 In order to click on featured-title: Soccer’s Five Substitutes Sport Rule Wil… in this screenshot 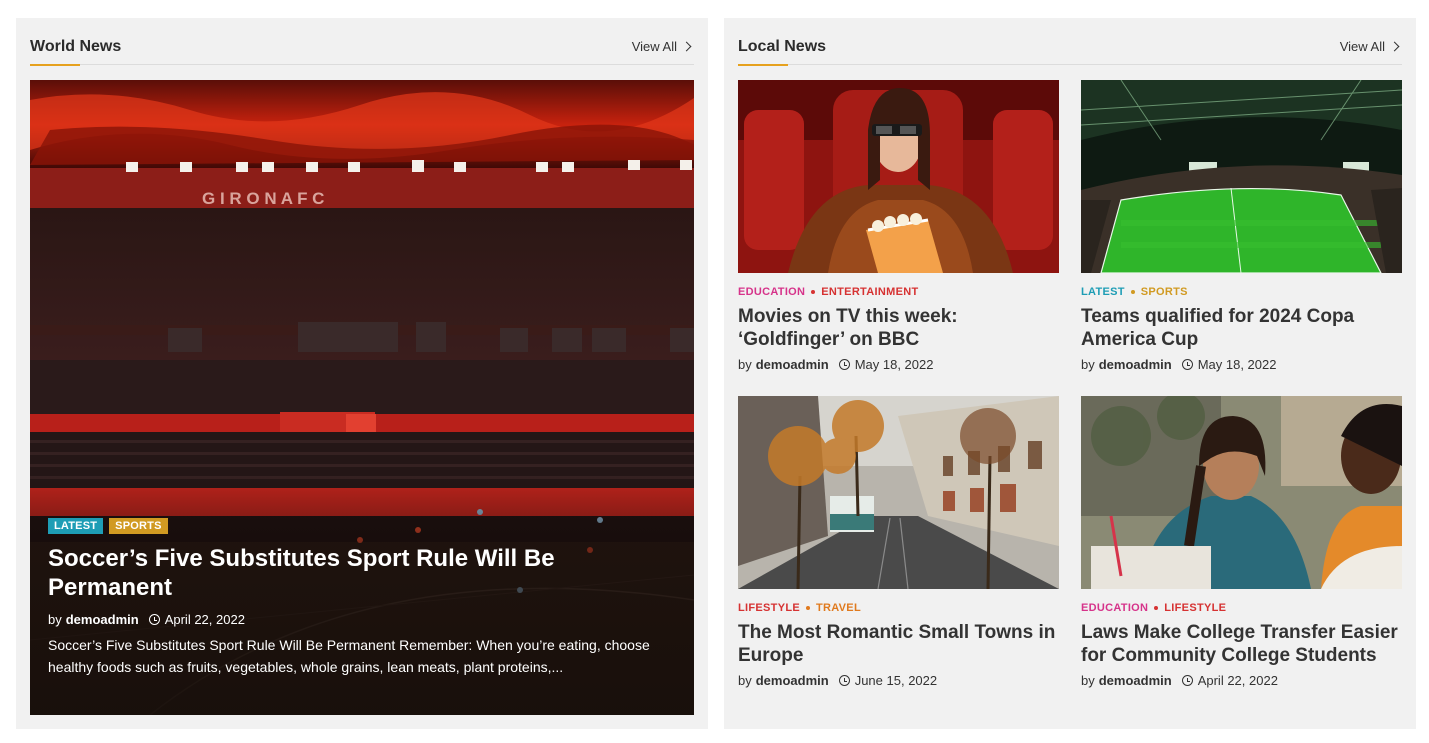, I will do `click(362, 573)`.